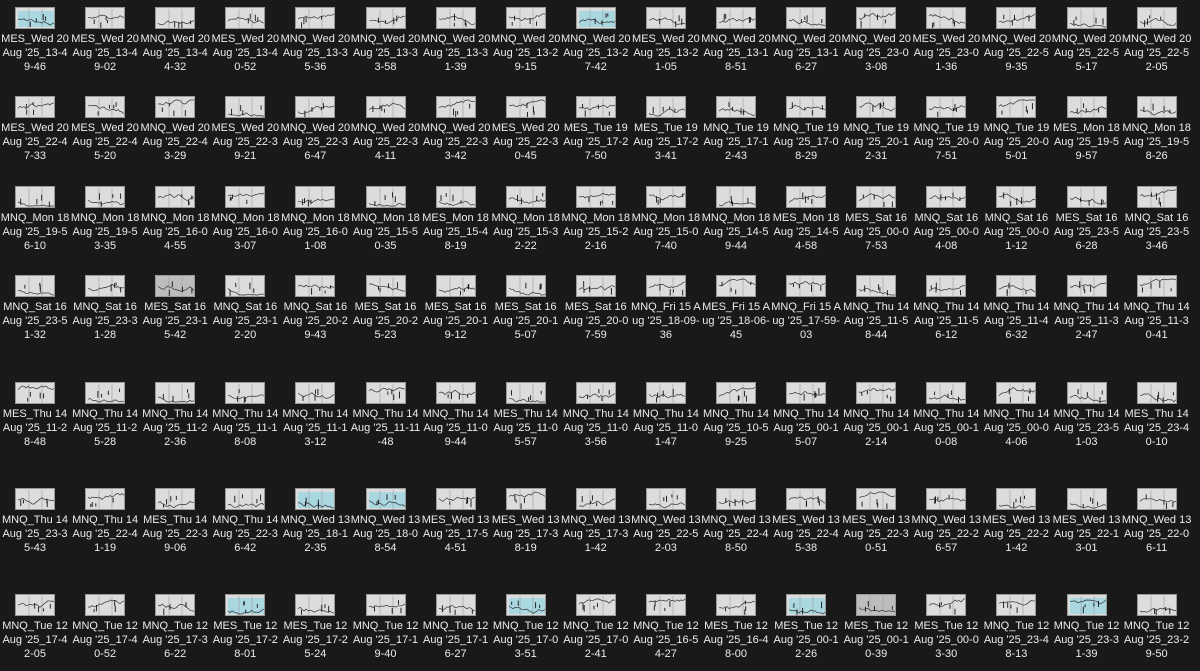  I want to click on file-item: MNQ_Wed 13 Aug '25_17-31-42, so click(596, 521).